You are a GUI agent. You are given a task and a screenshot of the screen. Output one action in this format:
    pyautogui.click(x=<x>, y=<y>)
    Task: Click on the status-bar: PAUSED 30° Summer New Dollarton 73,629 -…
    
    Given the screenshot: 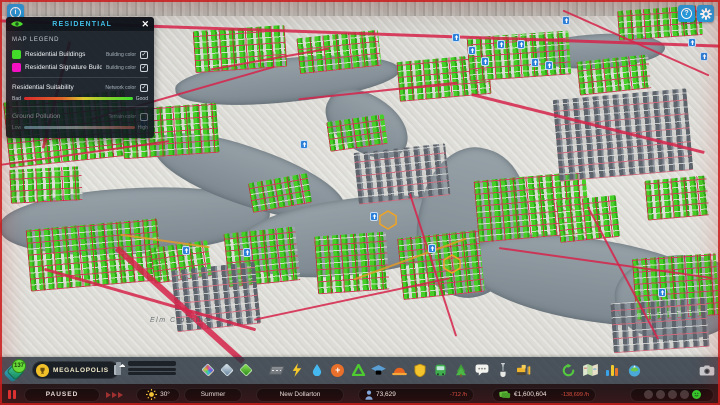 What is the action you would take?
    pyautogui.click(x=360, y=394)
    